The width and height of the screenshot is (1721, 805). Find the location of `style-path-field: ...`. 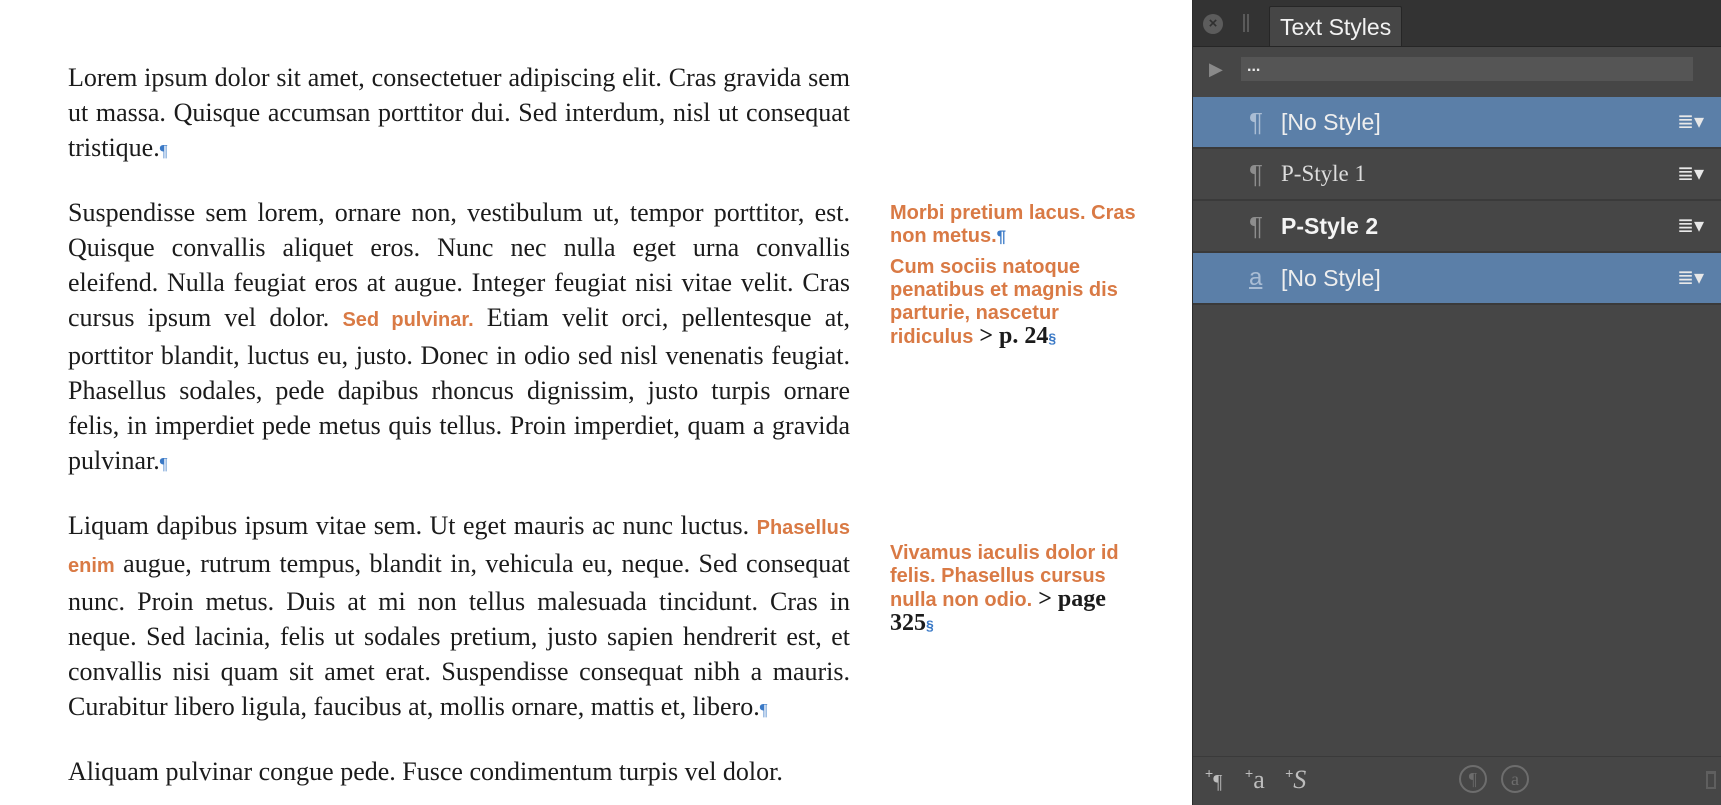

style-path-field: ... is located at coordinates (1467, 69).